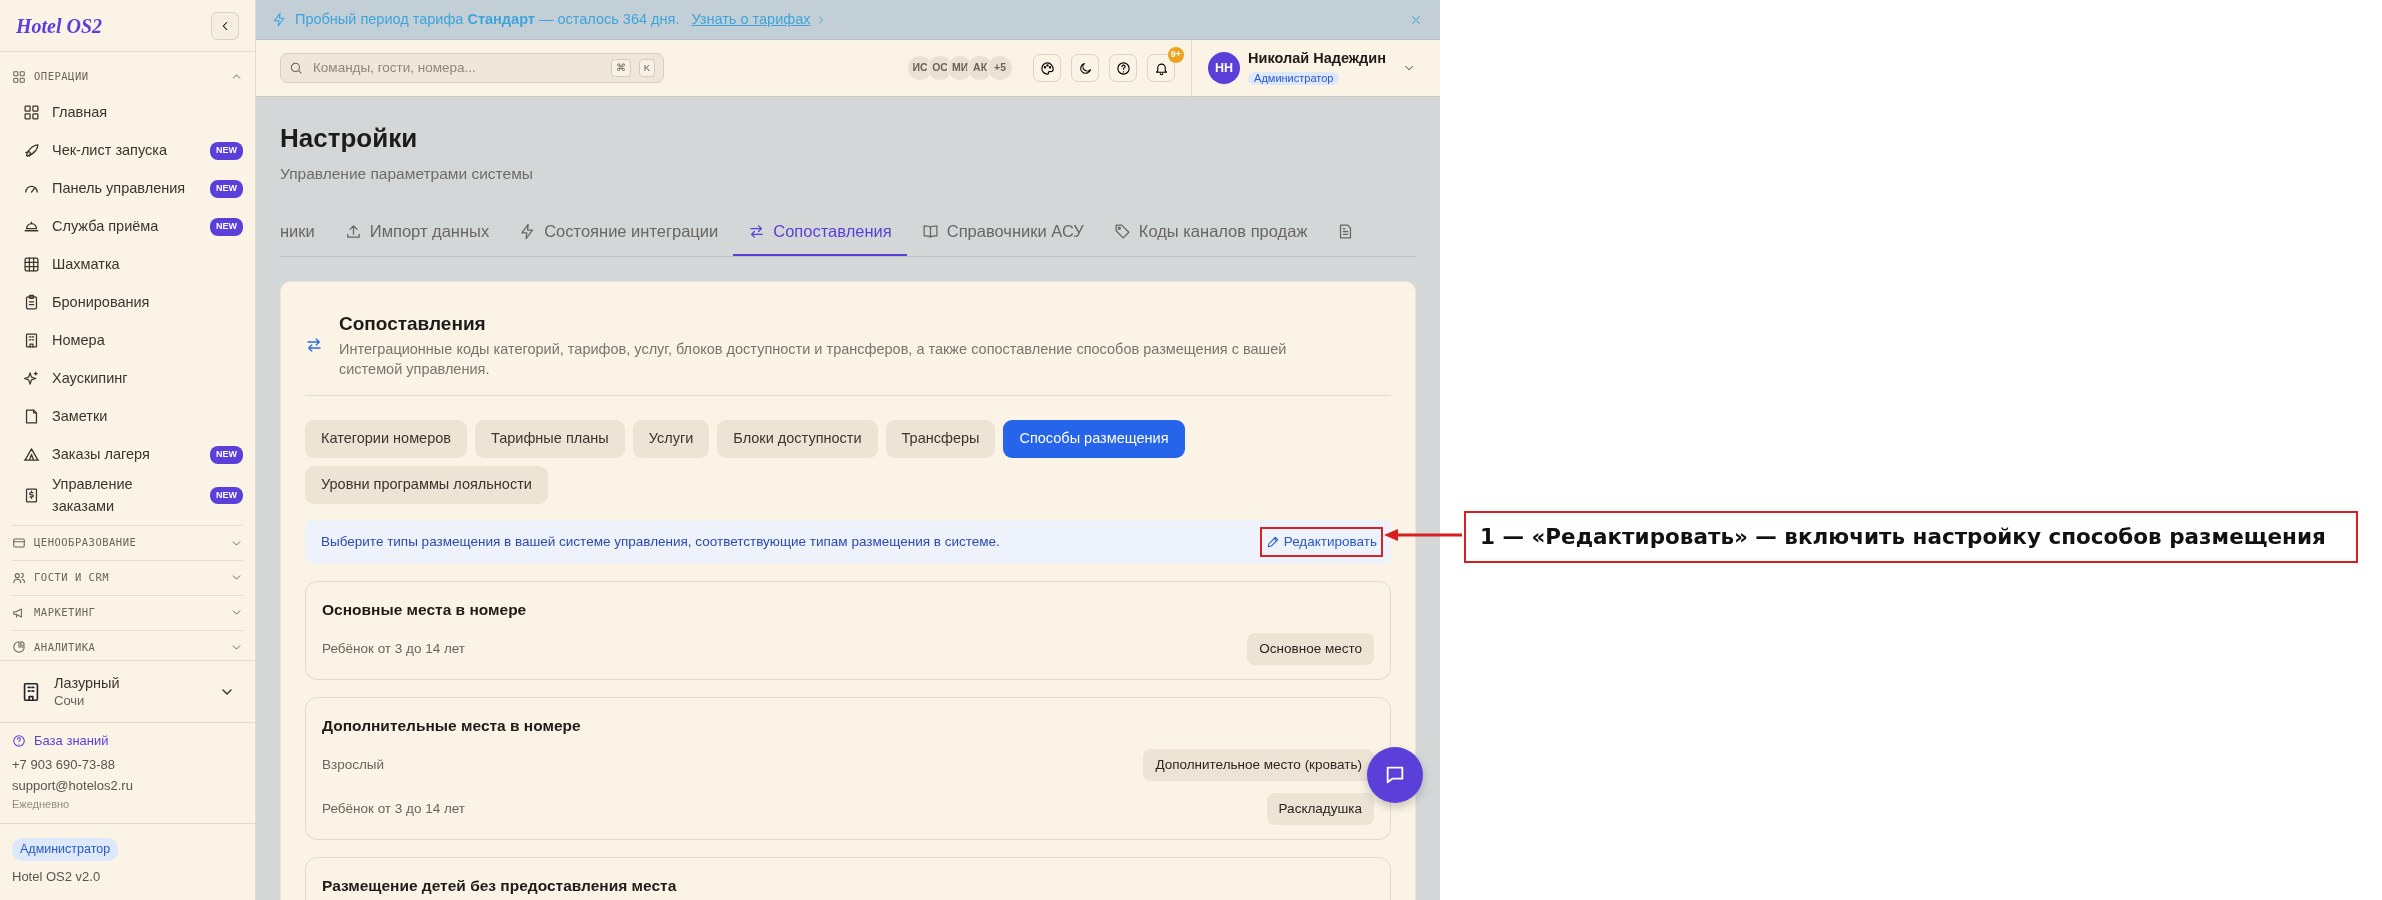 The image size is (2382, 900). Describe the element at coordinates (127, 454) in the screenshot. I see `sidebar-item: Заказы лагеря NEW` at that location.